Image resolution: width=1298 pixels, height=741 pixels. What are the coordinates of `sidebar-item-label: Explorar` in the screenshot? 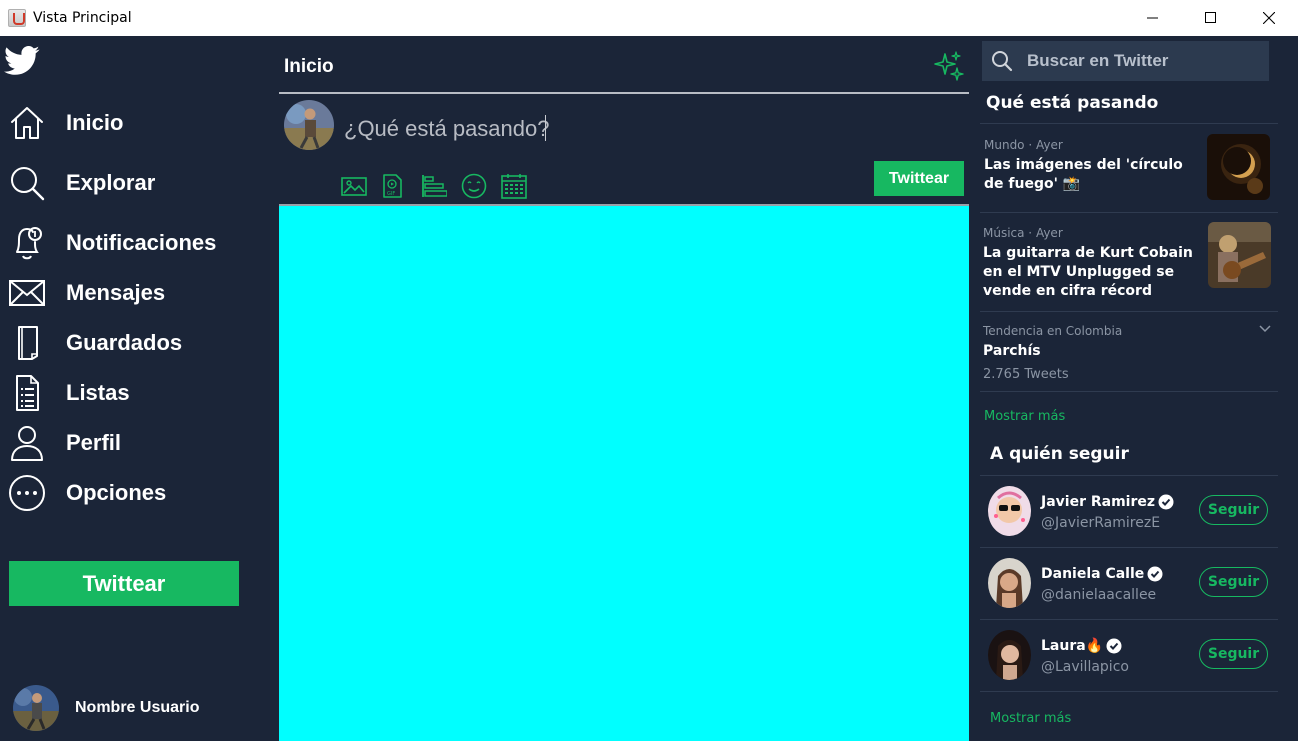 It's located at (111, 182).